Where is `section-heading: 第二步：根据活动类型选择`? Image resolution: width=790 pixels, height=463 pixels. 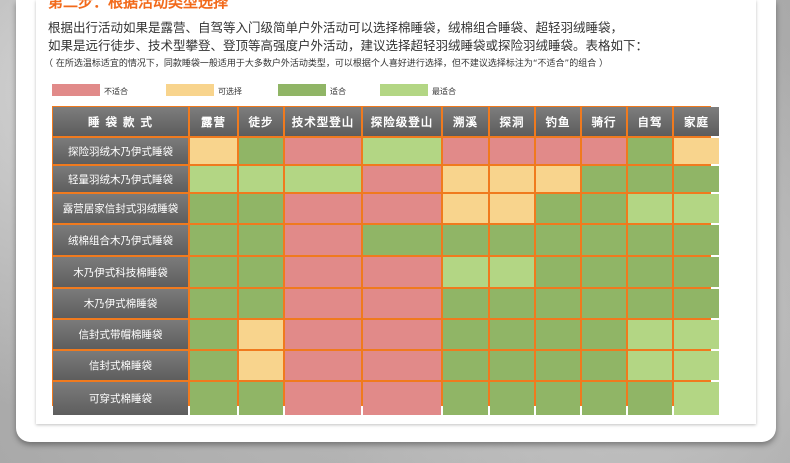
section-heading: 第二步：根据活动类型选择 is located at coordinates (138, 5).